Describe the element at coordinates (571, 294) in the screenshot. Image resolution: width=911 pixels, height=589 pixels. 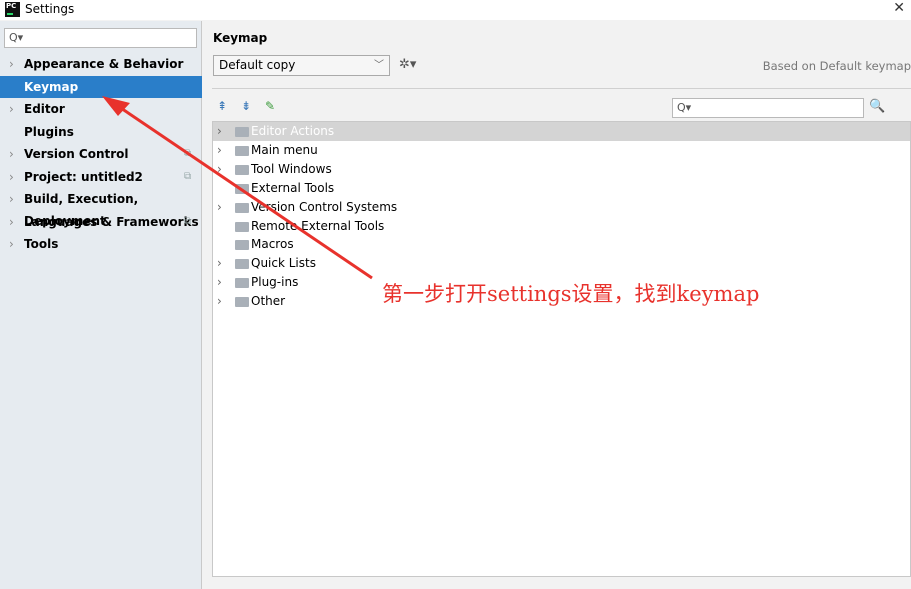
I see `annotation-text: 第一步打开settings设置，找到keymap` at that location.